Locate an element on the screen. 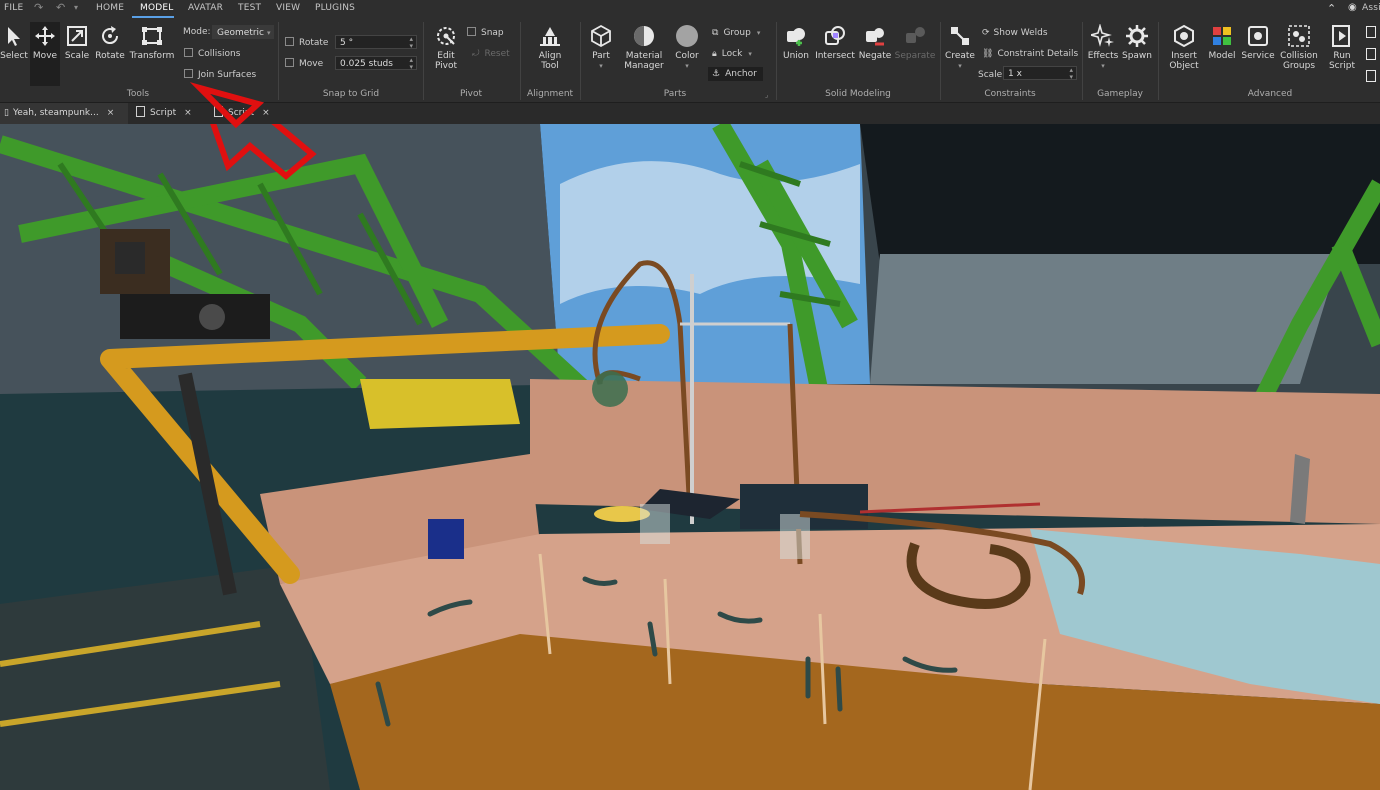  pivot-reset-label: Reset is located at coordinates (497, 54).